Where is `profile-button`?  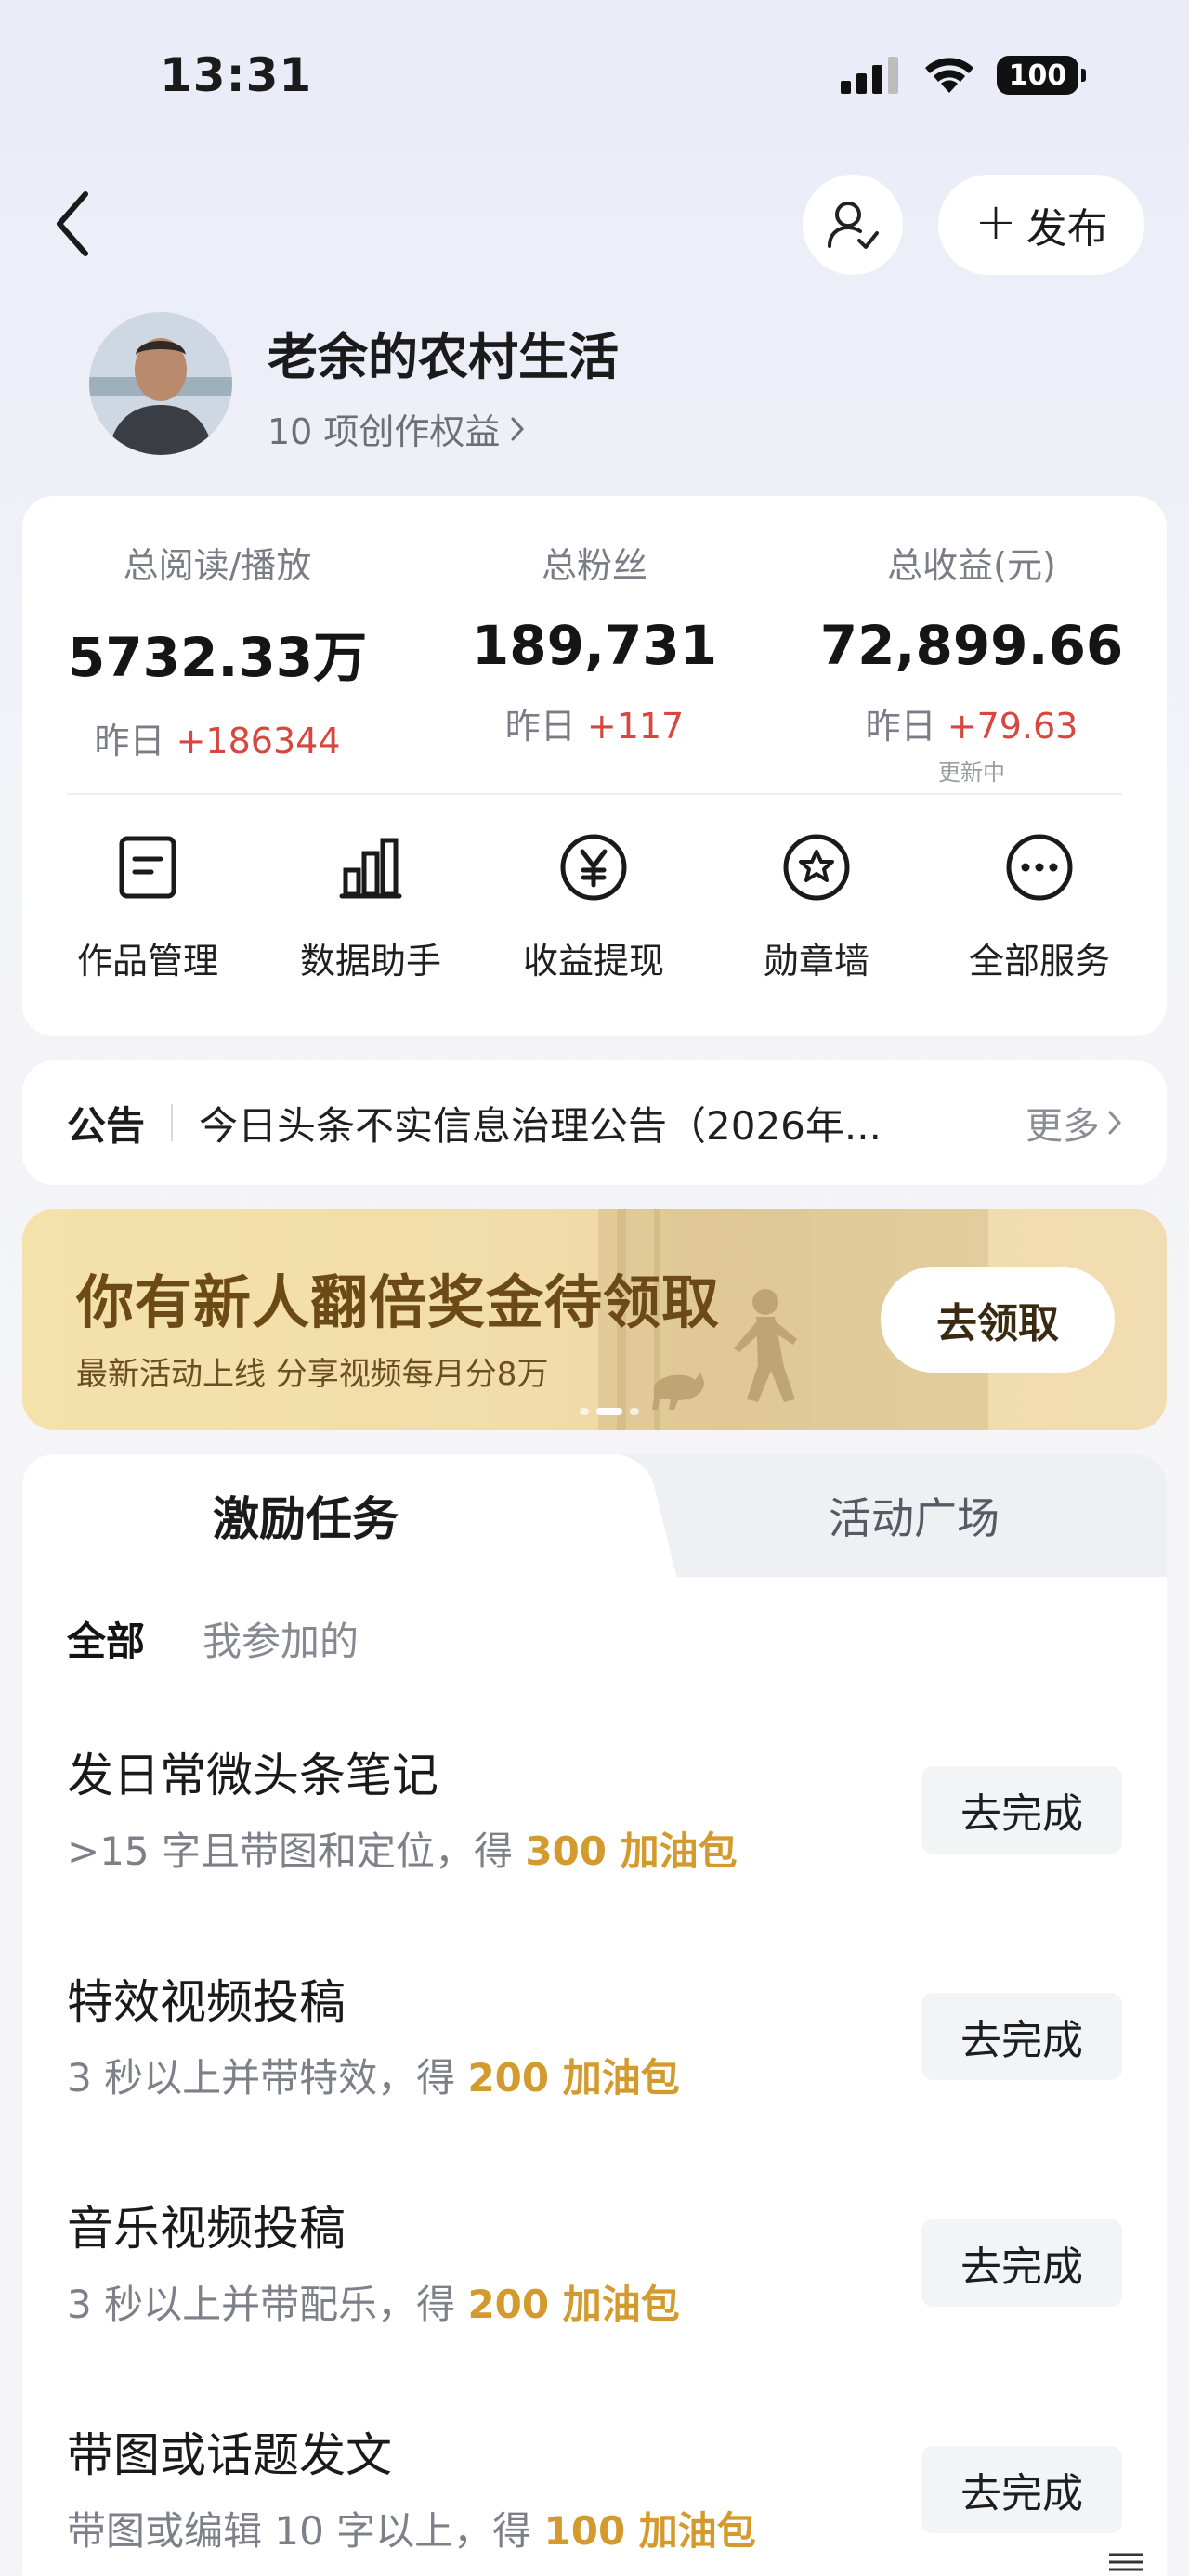
profile-button is located at coordinates (853, 225).